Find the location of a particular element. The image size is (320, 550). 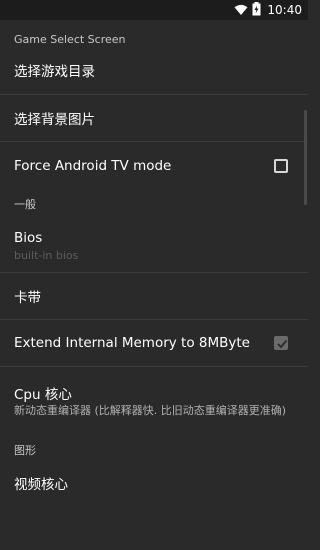

select-game-directory-item: 选择游戏目录 is located at coordinates (154, 70).